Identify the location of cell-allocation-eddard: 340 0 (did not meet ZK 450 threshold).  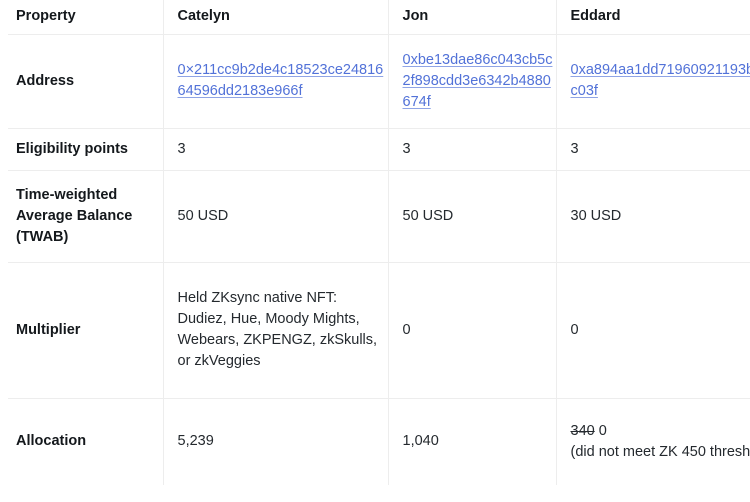
(653, 441).